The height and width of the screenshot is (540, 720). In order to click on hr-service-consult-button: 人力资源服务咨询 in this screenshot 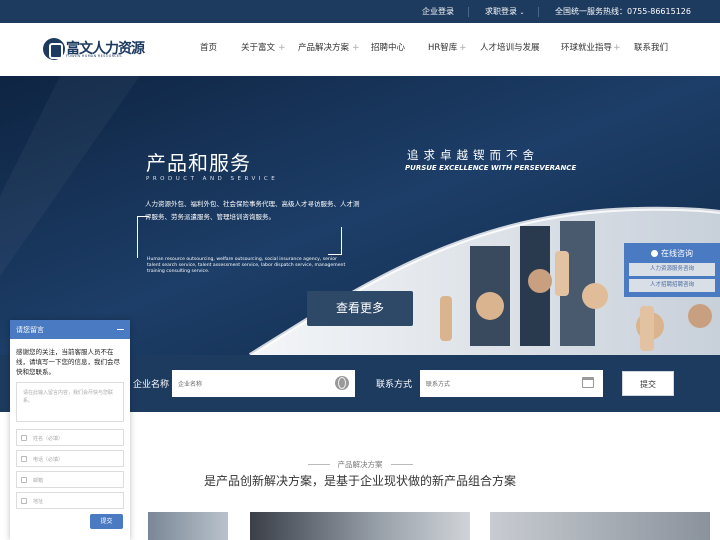, I will do `click(672, 269)`.